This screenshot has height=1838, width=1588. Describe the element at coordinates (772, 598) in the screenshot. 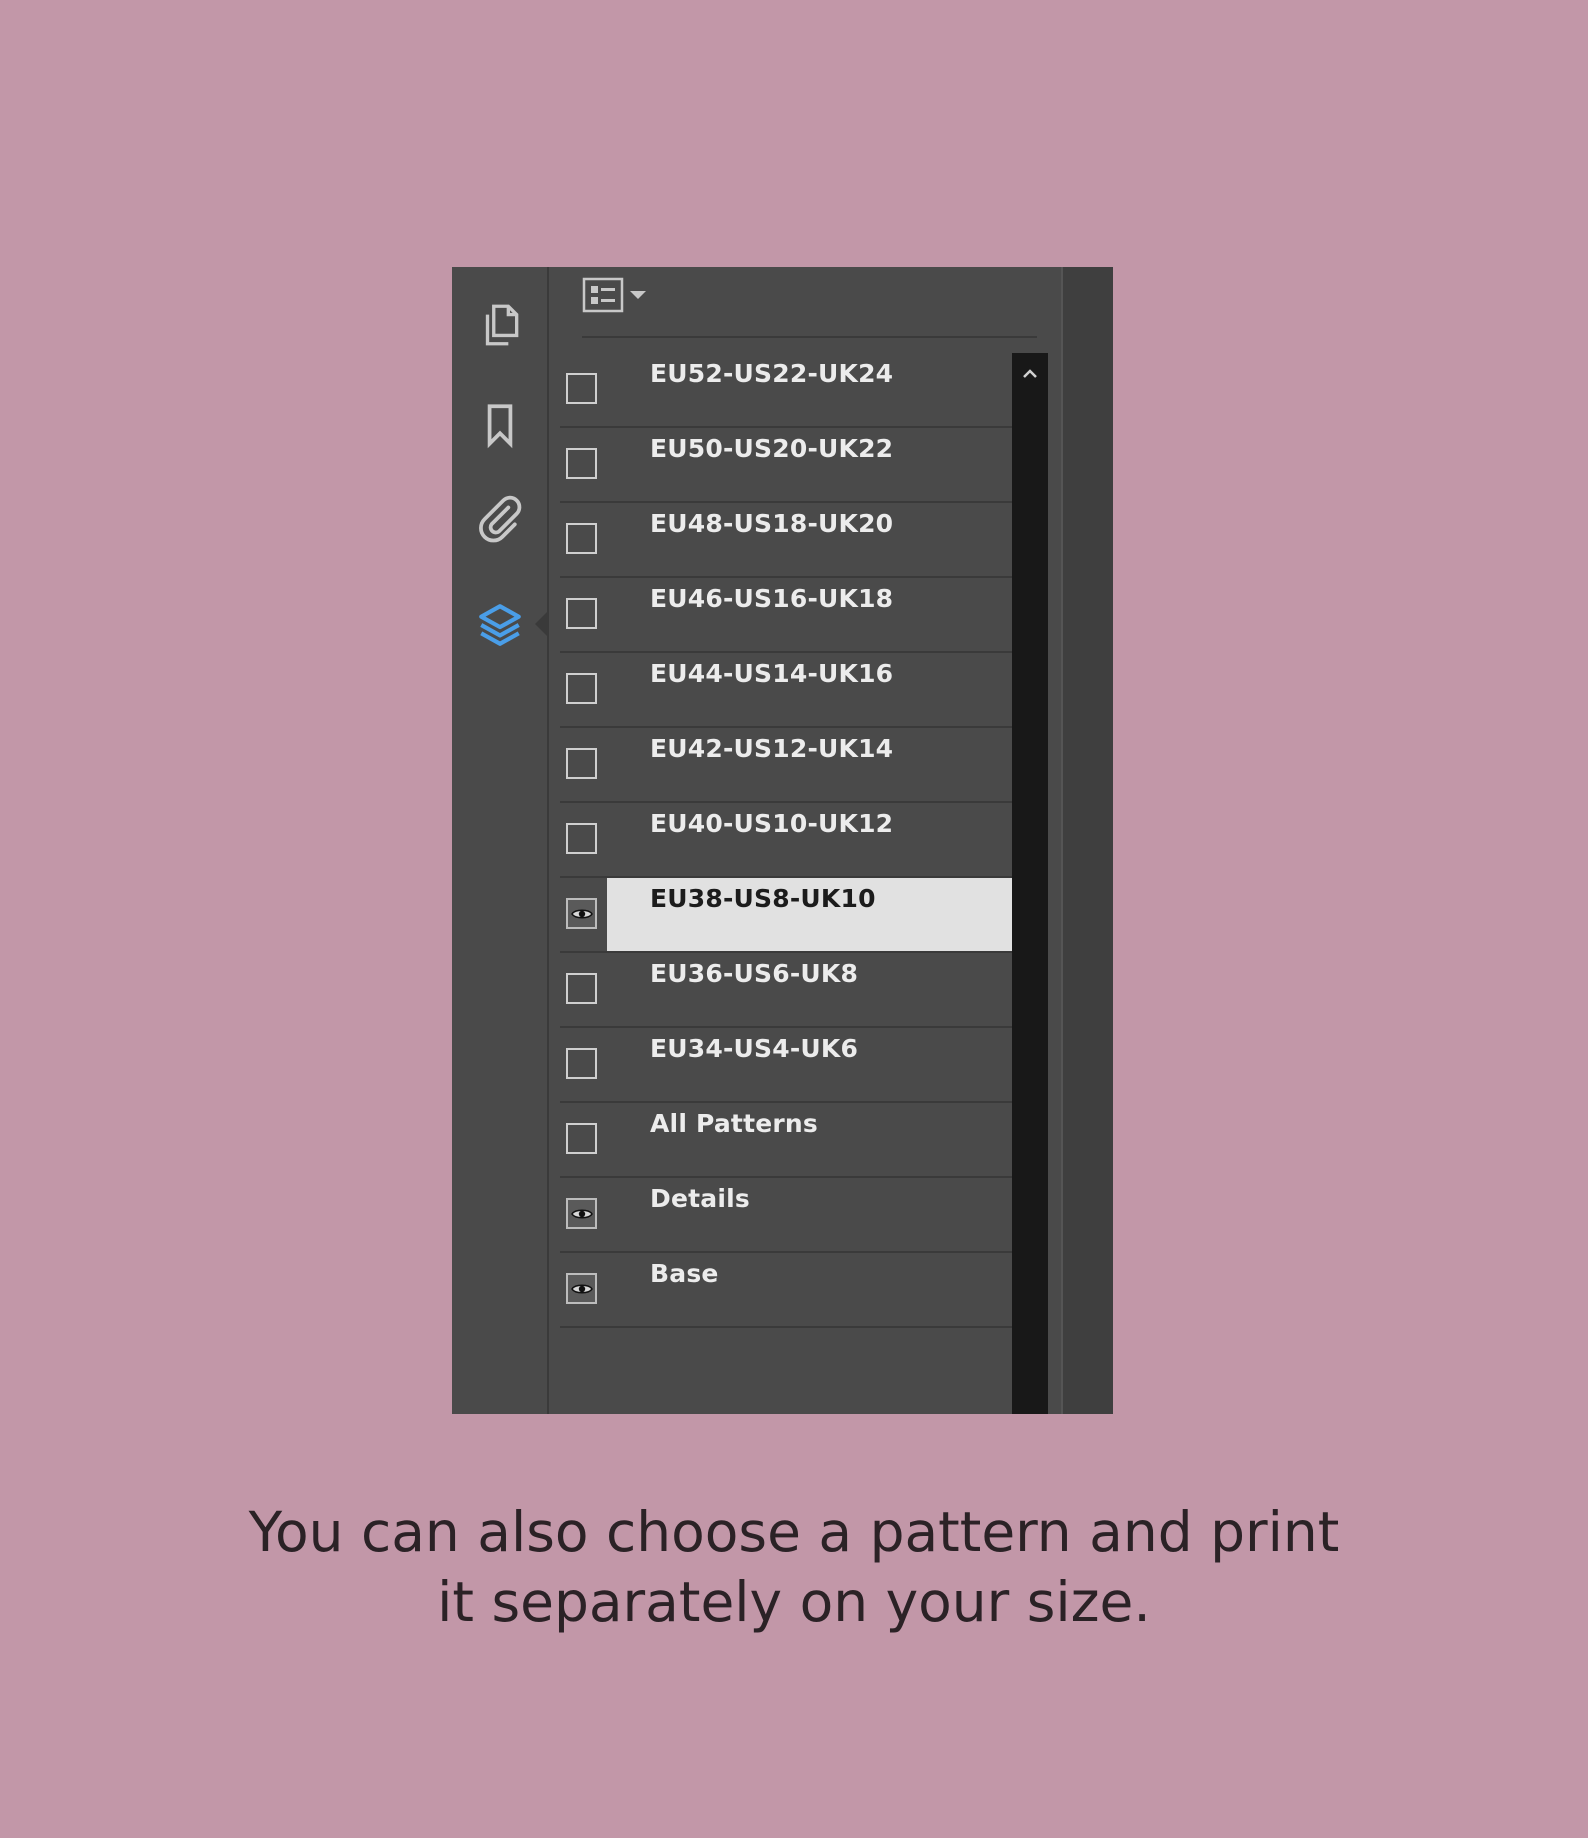

I see `layer-label: EU46-US16-UK18` at that location.